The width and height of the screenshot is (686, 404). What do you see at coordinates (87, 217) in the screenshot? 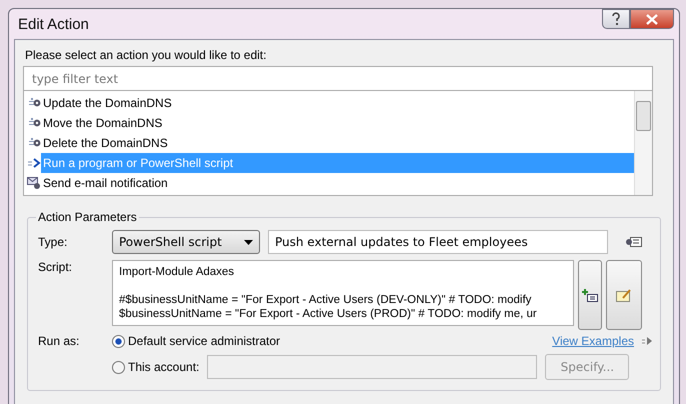
I see `group-title: Action Parameters` at bounding box center [87, 217].